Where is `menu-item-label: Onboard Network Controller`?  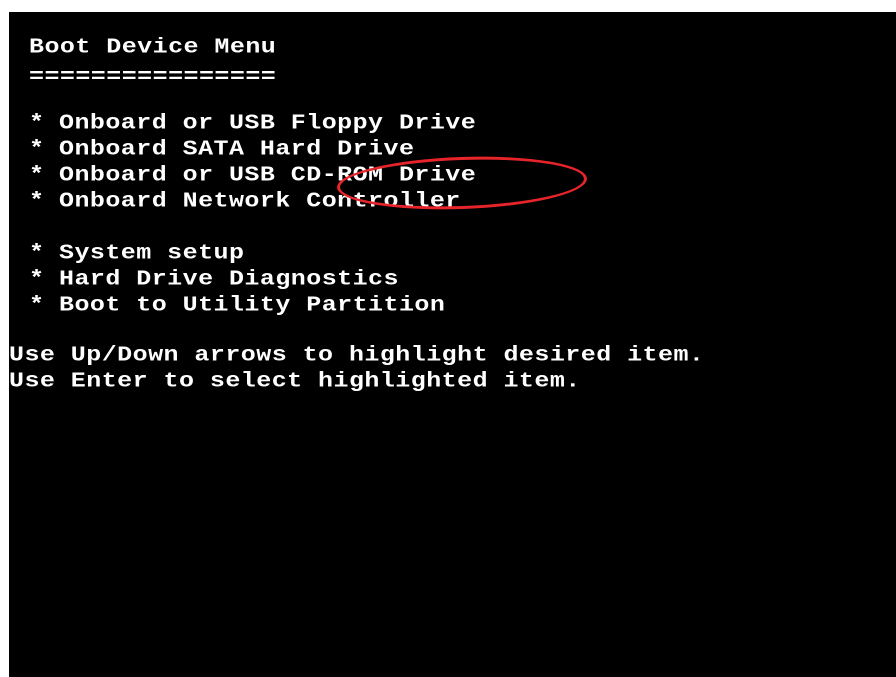
menu-item-label: Onboard Network Controller is located at coordinates (260, 201).